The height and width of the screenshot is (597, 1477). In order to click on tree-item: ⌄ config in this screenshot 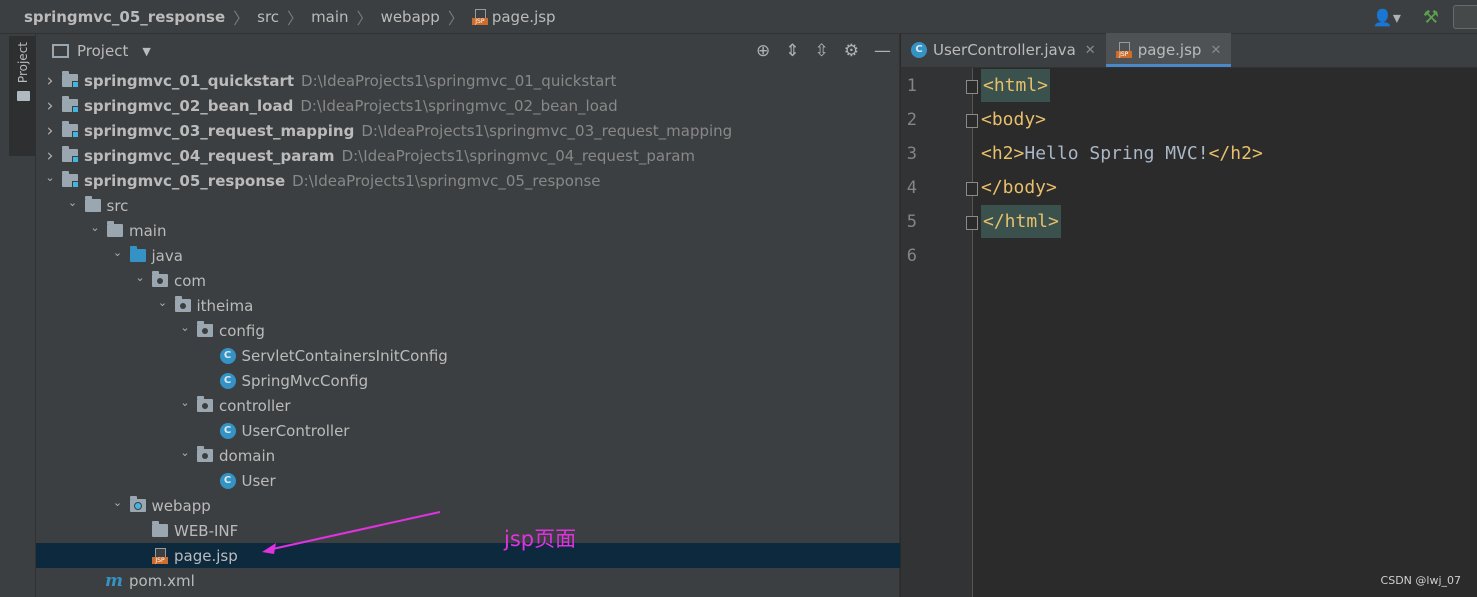, I will do `click(468, 330)`.